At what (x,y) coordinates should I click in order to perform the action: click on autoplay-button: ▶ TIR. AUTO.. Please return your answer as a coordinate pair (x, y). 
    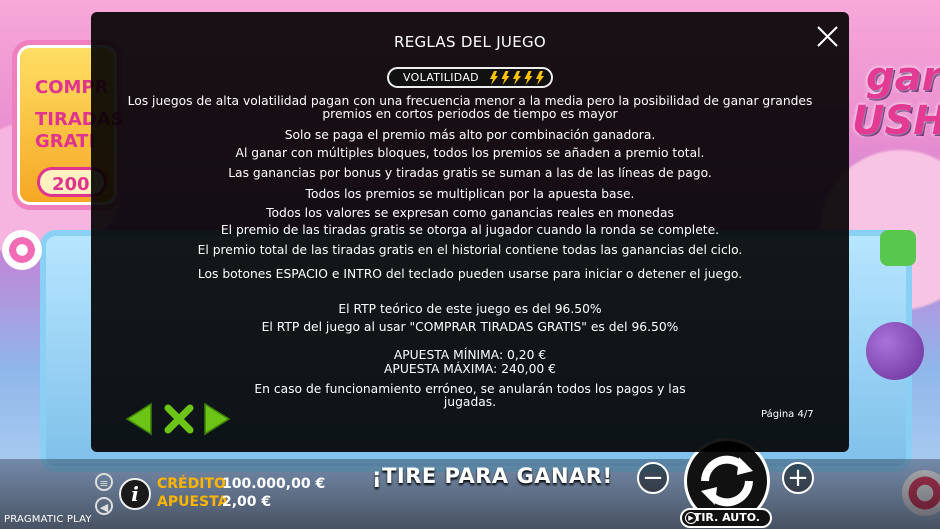
    Looking at the image, I should click on (726, 518).